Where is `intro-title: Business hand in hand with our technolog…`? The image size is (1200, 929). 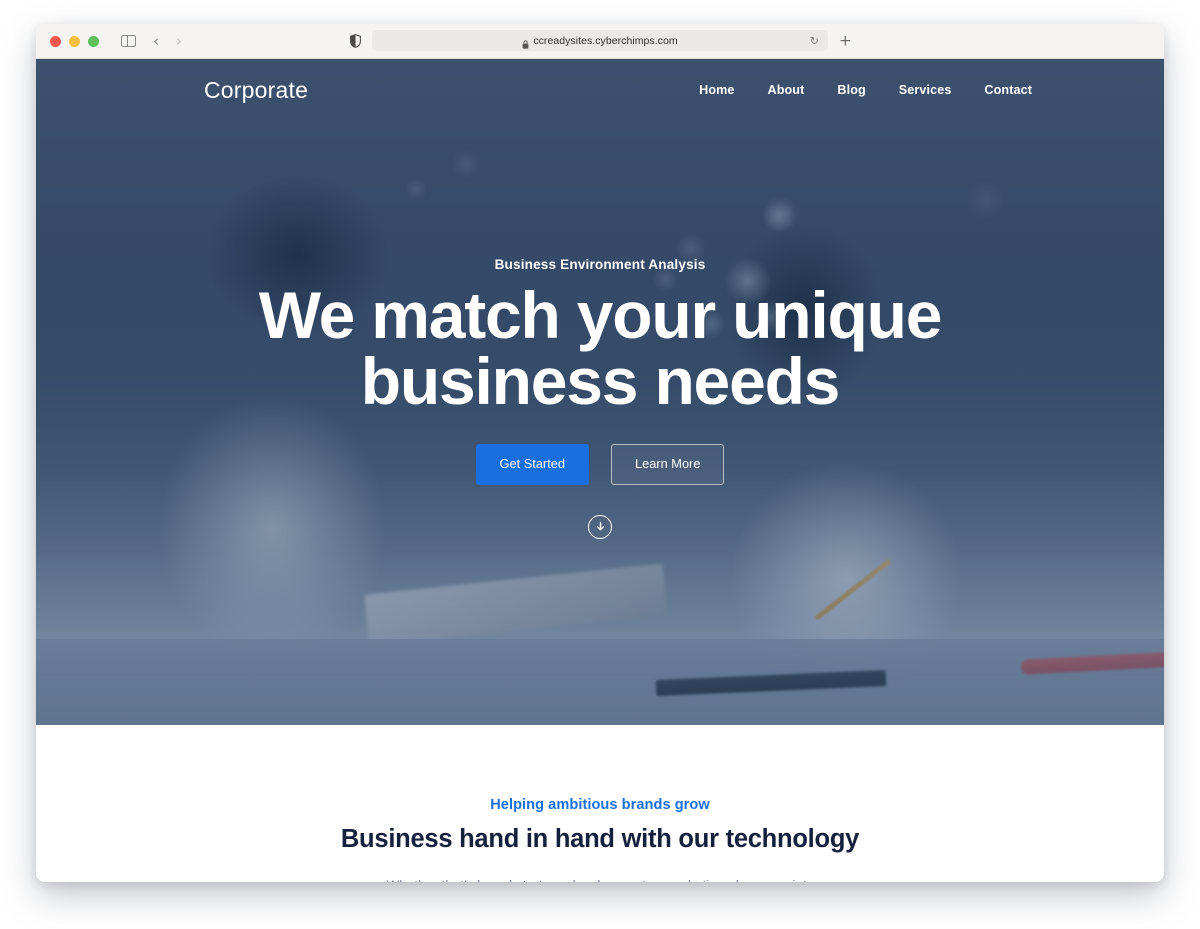 intro-title: Business hand in hand with our technolog… is located at coordinates (600, 839).